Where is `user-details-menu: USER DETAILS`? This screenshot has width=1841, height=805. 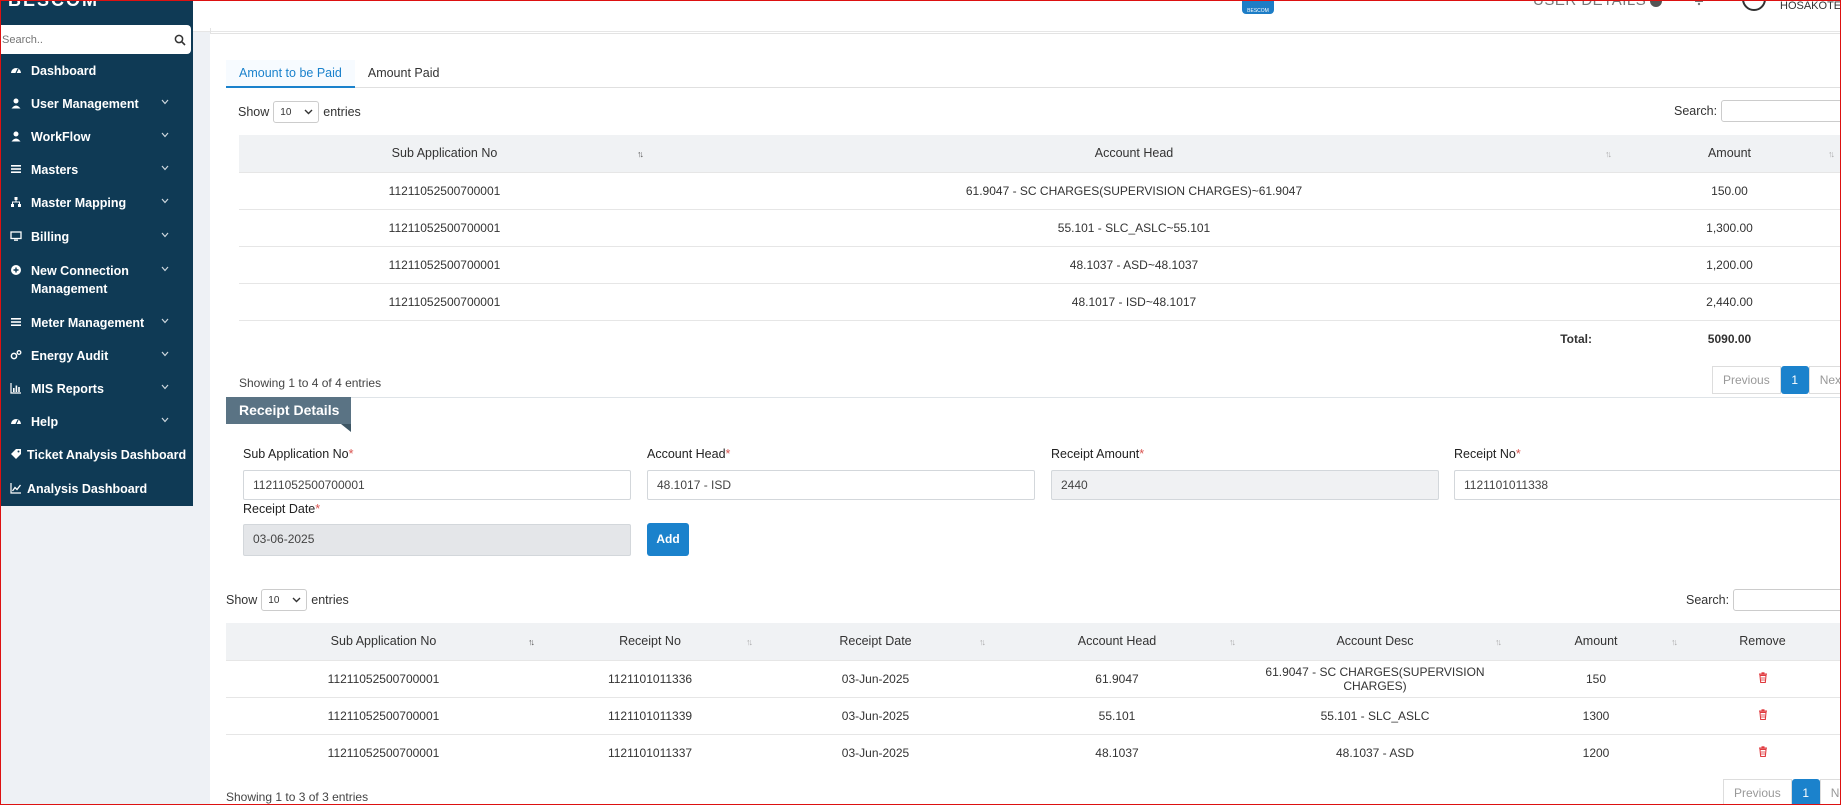
user-details-menu: USER DETAILS is located at coordinates (1598, 4).